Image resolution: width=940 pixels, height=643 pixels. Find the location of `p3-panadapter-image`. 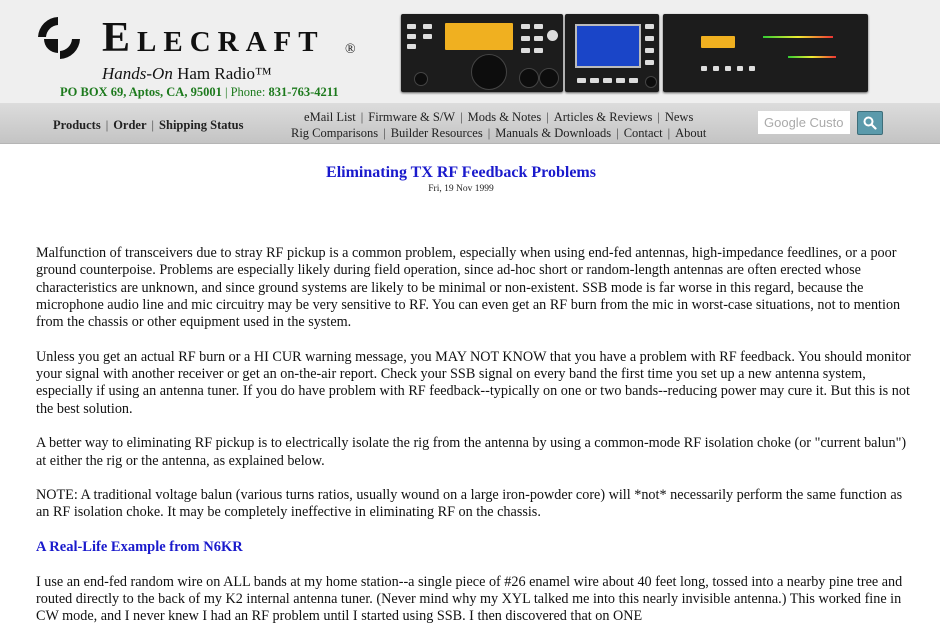

p3-panadapter-image is located at coordinates (612, 53).